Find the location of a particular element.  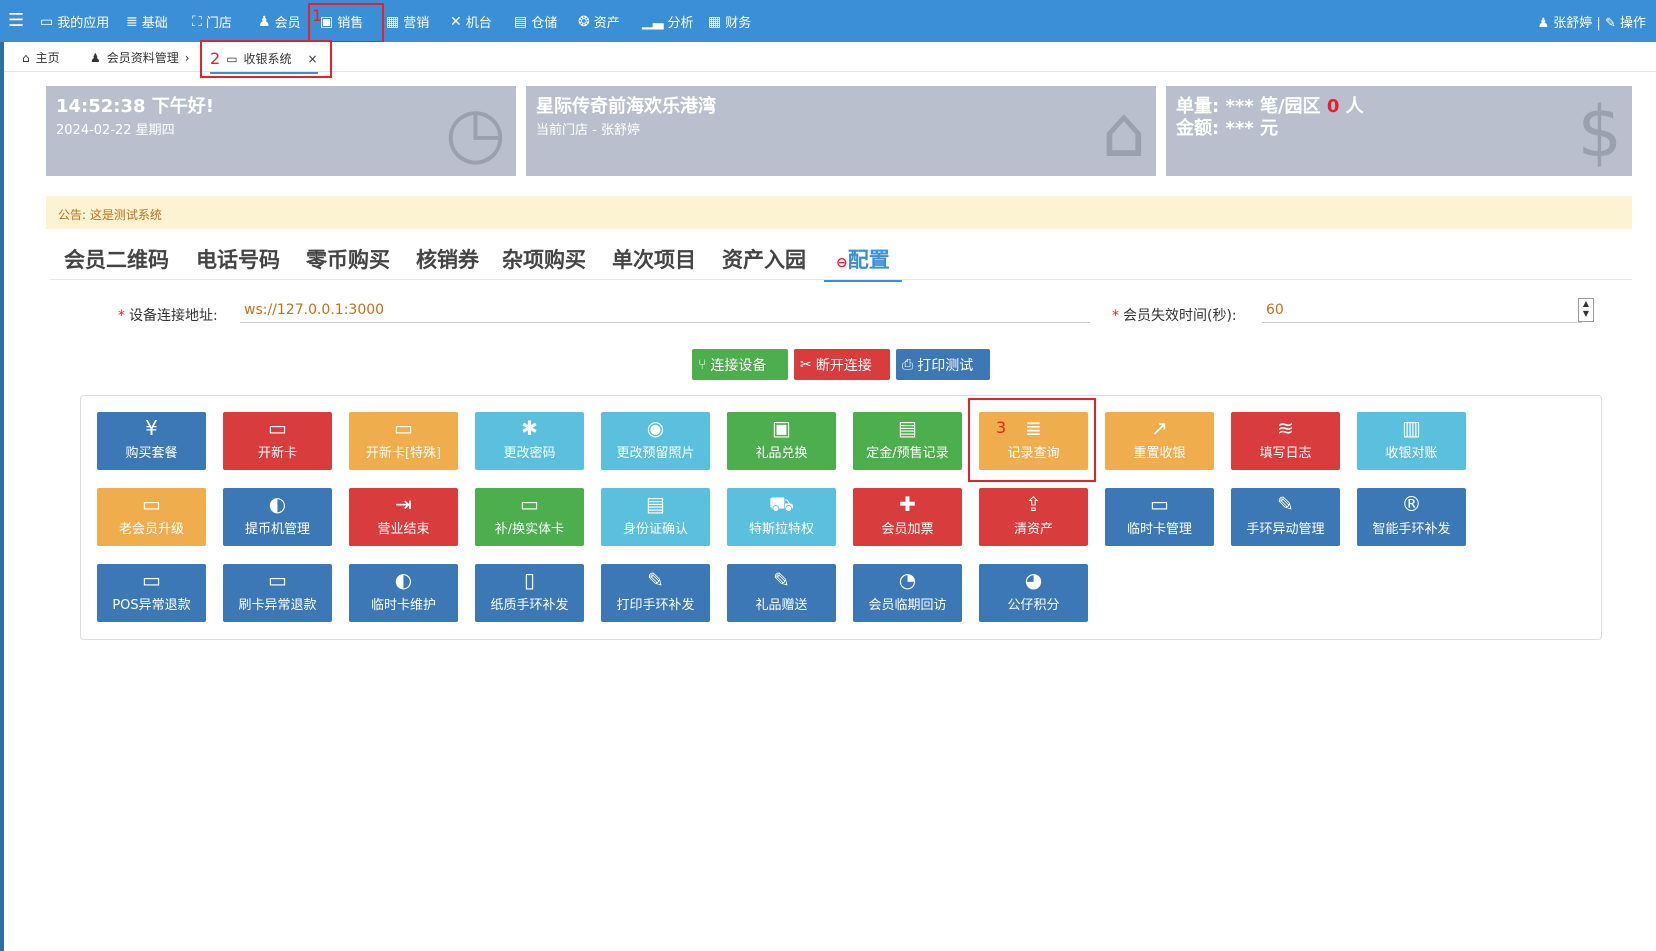

tile-icon: ↗ is located at coordinates (1159, 428).